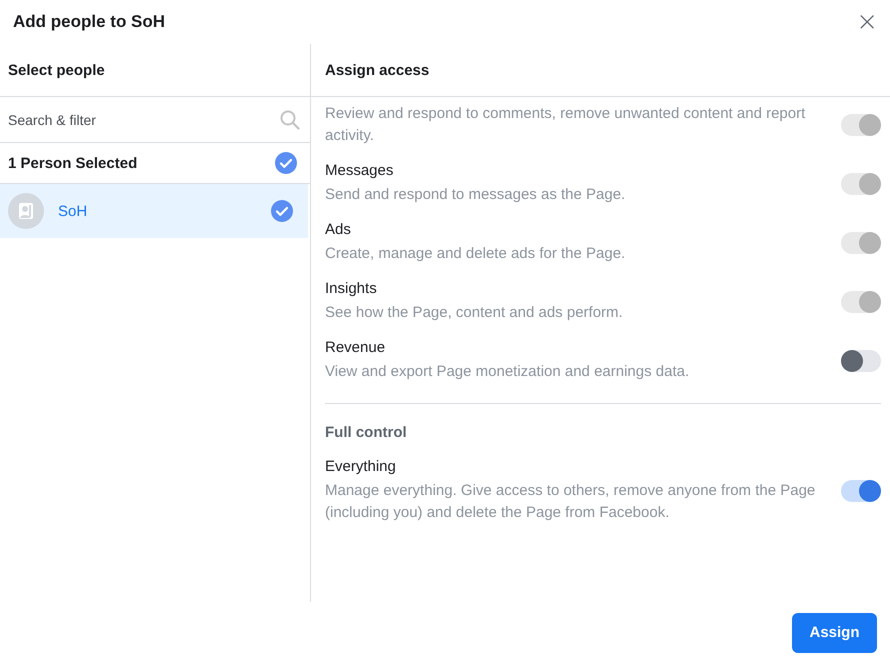 The image size is (890, 663). Describe the element at coordinates (26, 211) in the screenshot. I see `avatar-icon` at that location.